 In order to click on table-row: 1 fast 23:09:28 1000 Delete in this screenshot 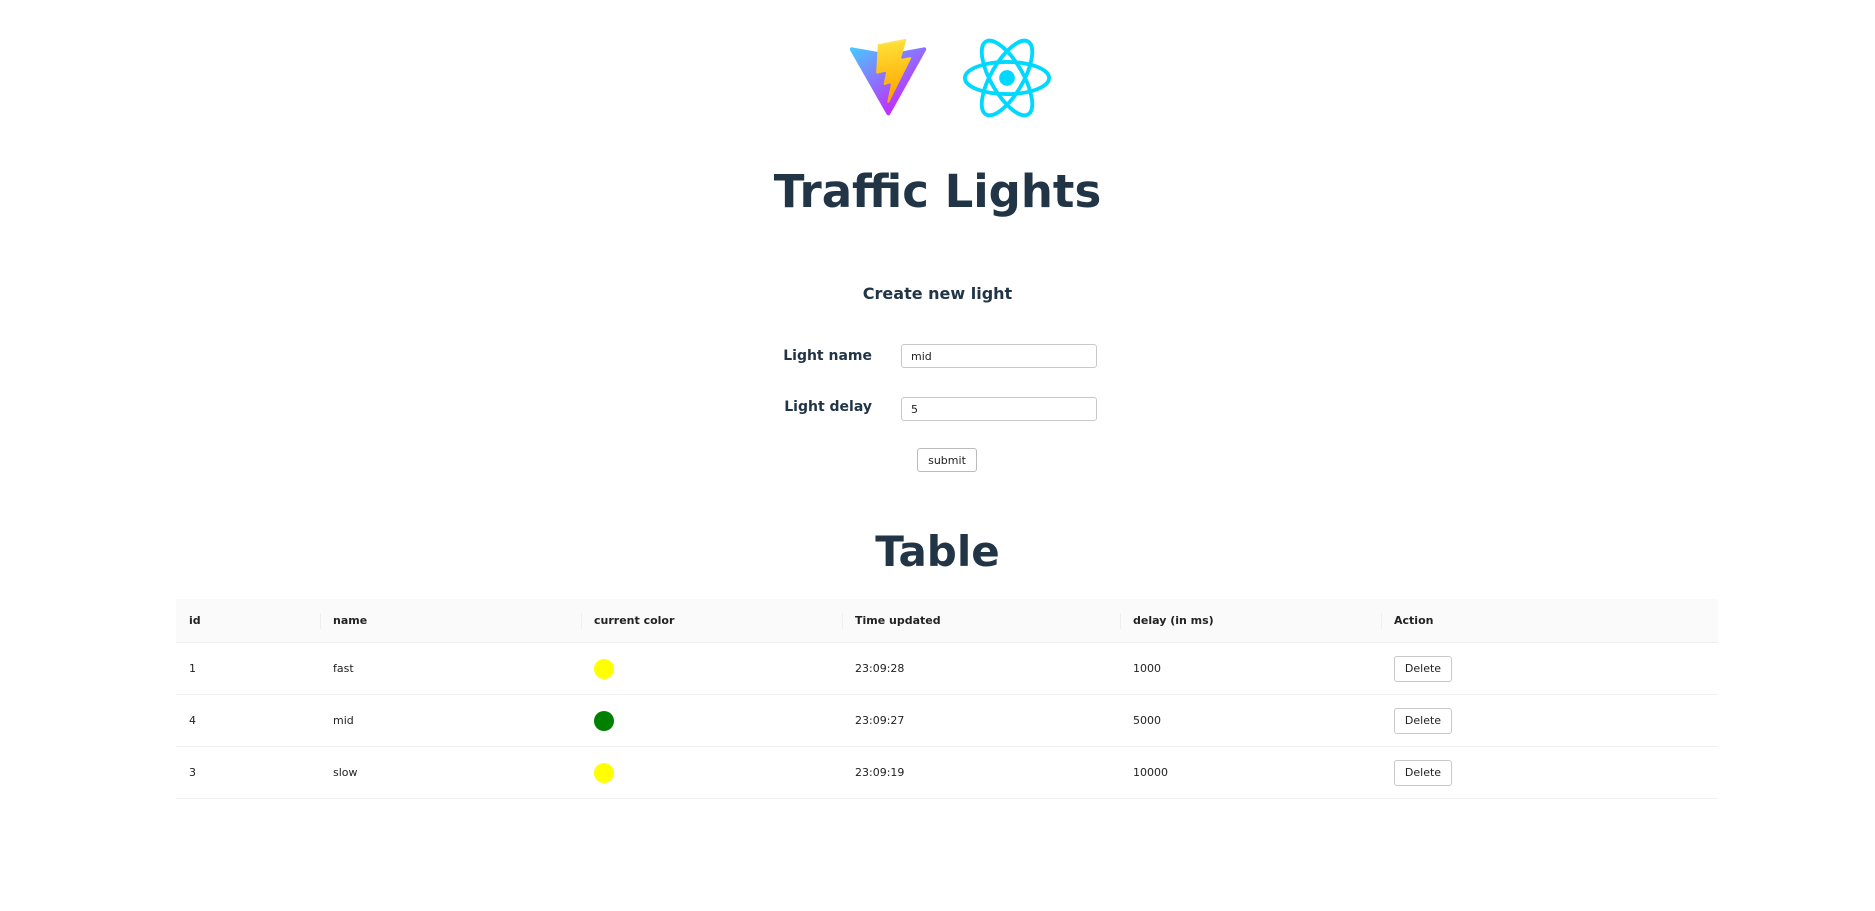, I will do `click(947, 668)`.